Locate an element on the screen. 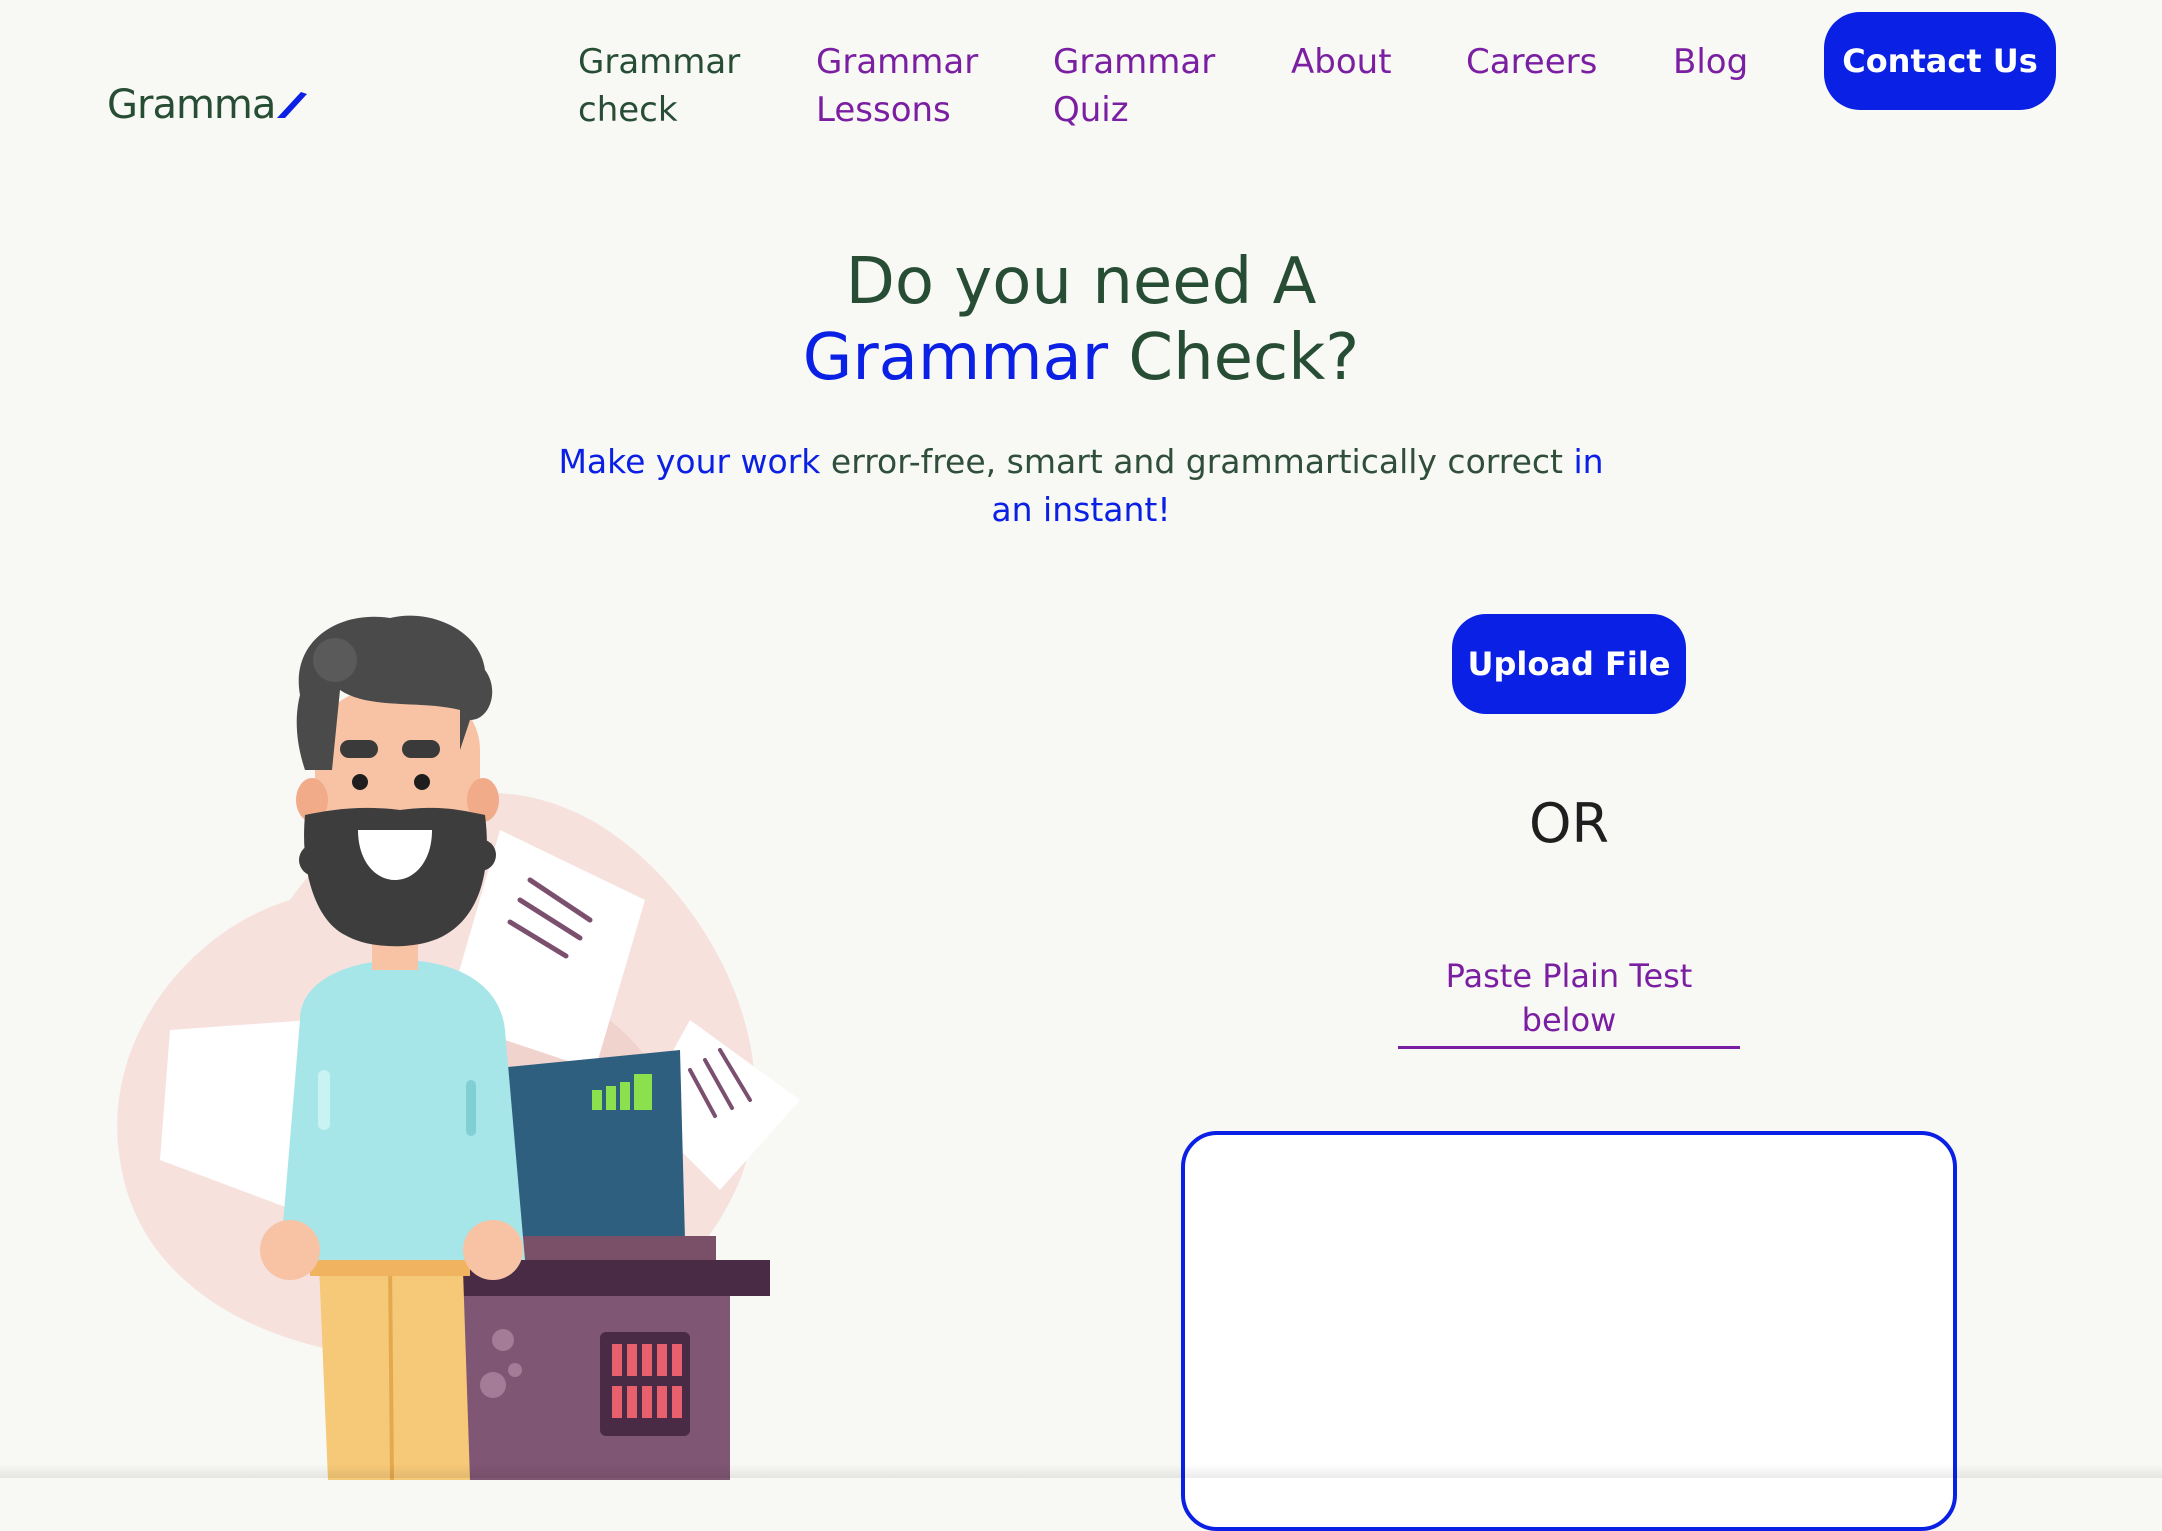 The image size is (2162, 1531). hero-title-highlight: Grammar is located at coordinates (955, 358).